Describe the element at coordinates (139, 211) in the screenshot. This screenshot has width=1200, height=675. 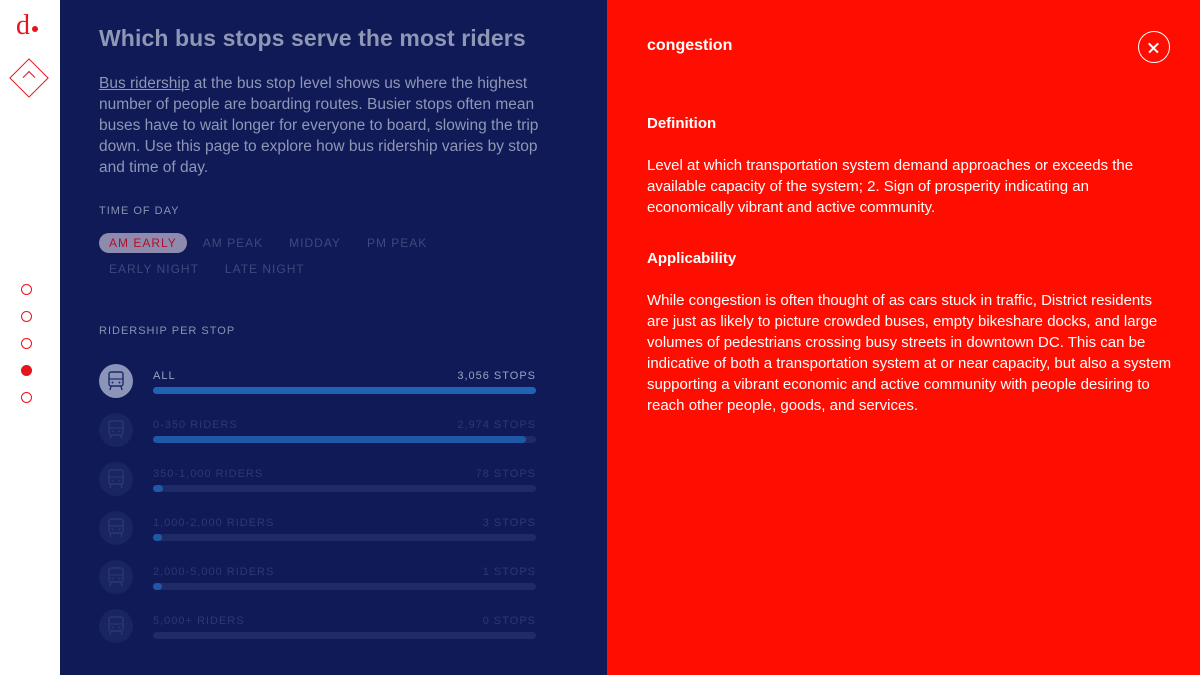
I see `time-of-day-label: TIME OF DAY` at that location.